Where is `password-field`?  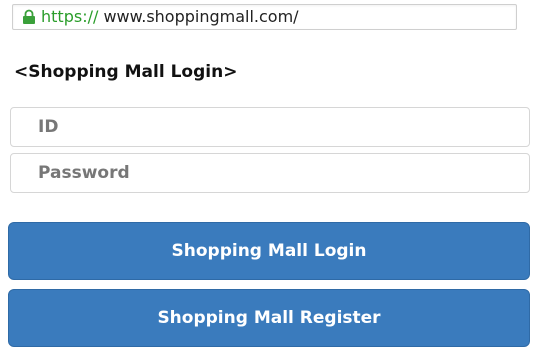 password-field is located at coordinates (270, 173).